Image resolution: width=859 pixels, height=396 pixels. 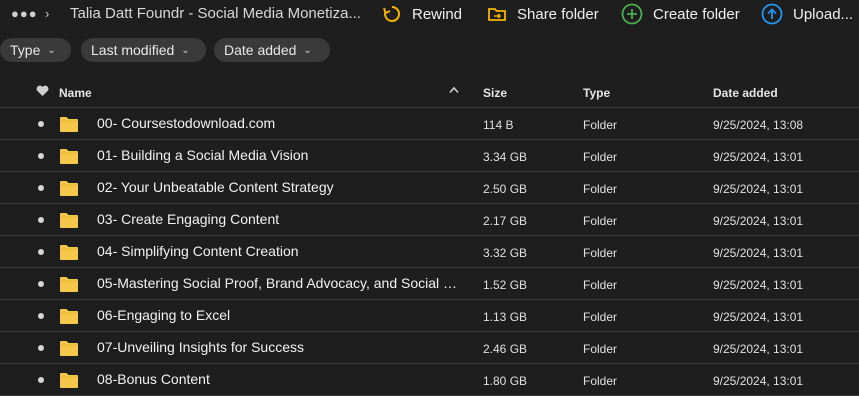 I want to click on folder-size: 2.17 GB, so click(x=505, y=221).